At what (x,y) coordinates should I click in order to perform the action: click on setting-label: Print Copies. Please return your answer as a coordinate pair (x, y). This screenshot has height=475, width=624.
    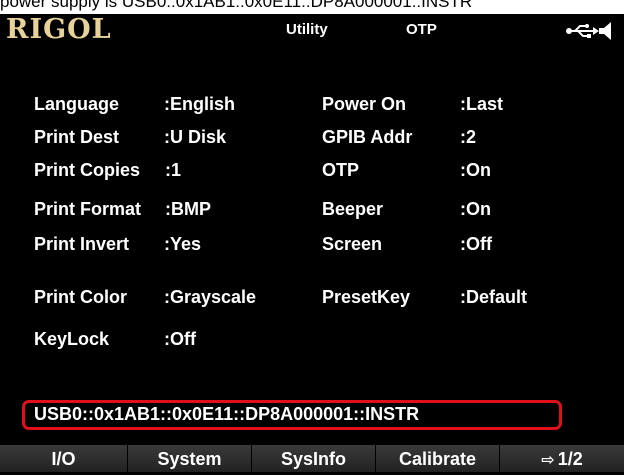
    Looking at the image, I should click on (87, 170).